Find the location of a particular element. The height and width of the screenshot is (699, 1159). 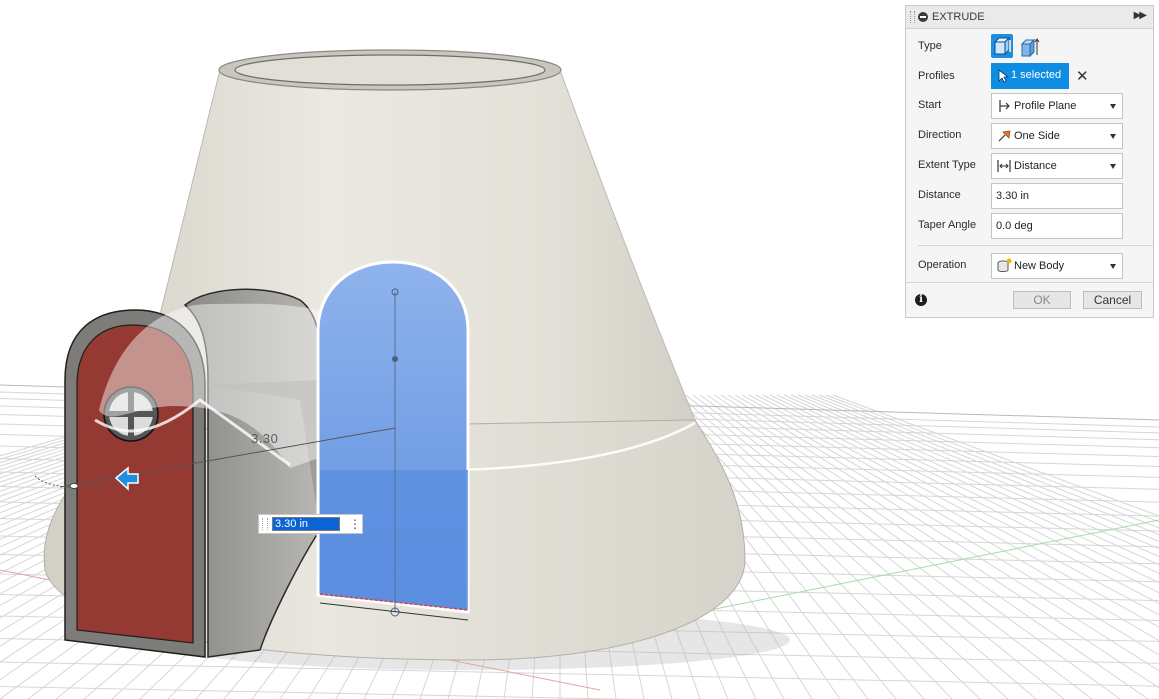

collapse-icon is located at coordinates (923, 17).